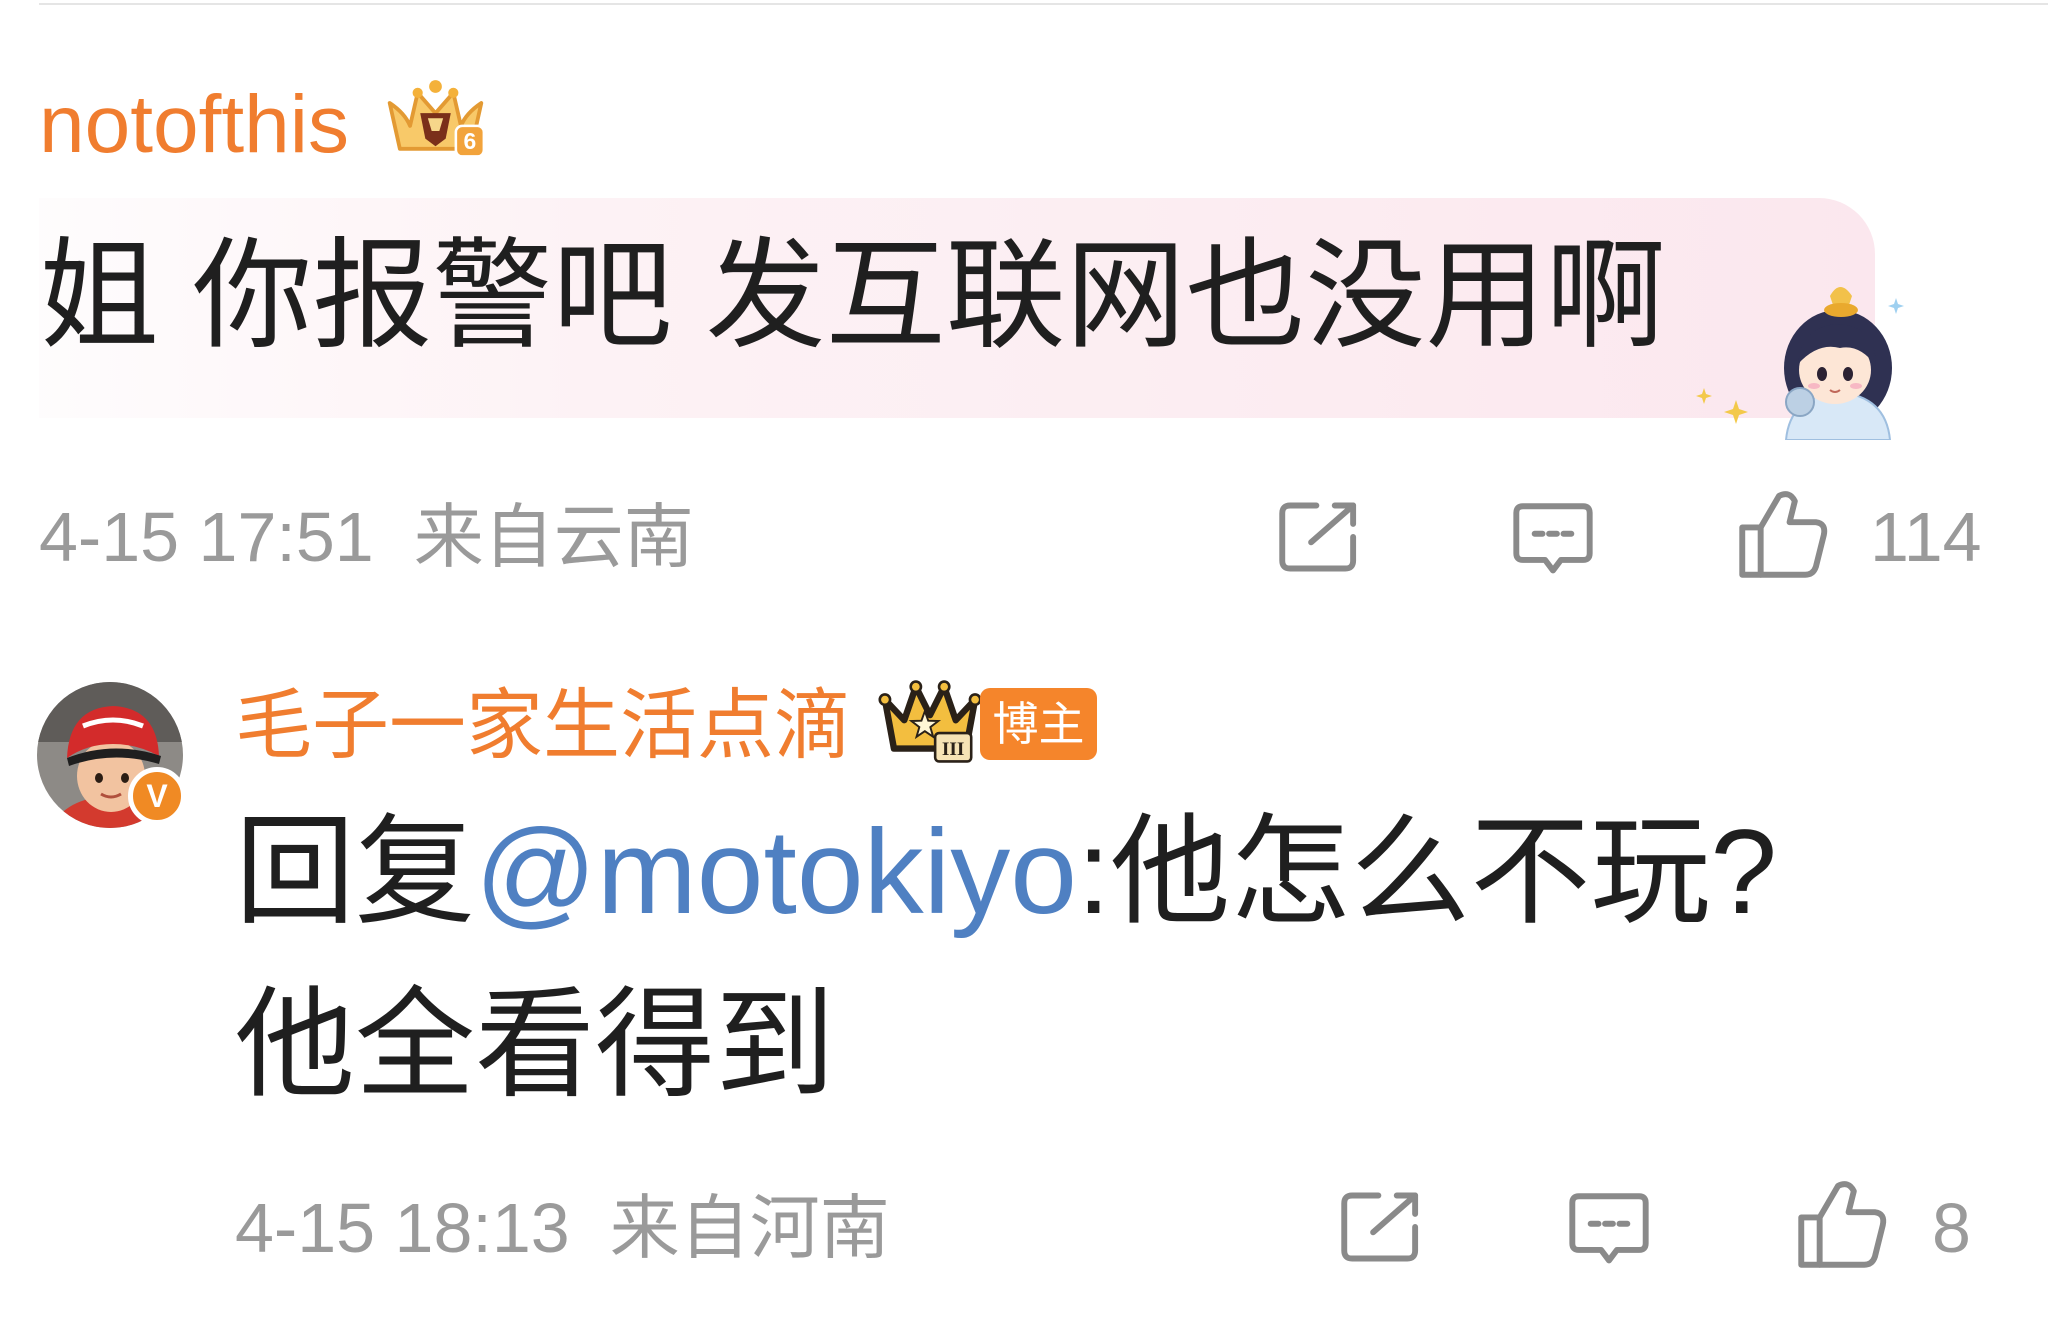  Describe the element at coordinates (776, 872) in the screenshot. I see `mention-link: @motokiyo` at that location.